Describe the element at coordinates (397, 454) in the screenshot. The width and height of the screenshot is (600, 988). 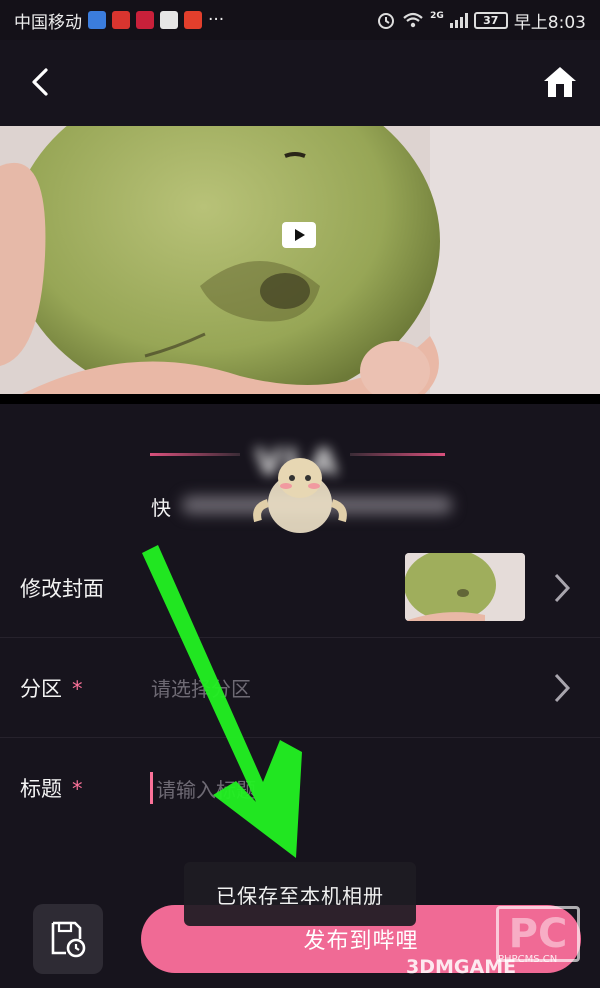
I see `decor-line-right` at that location.